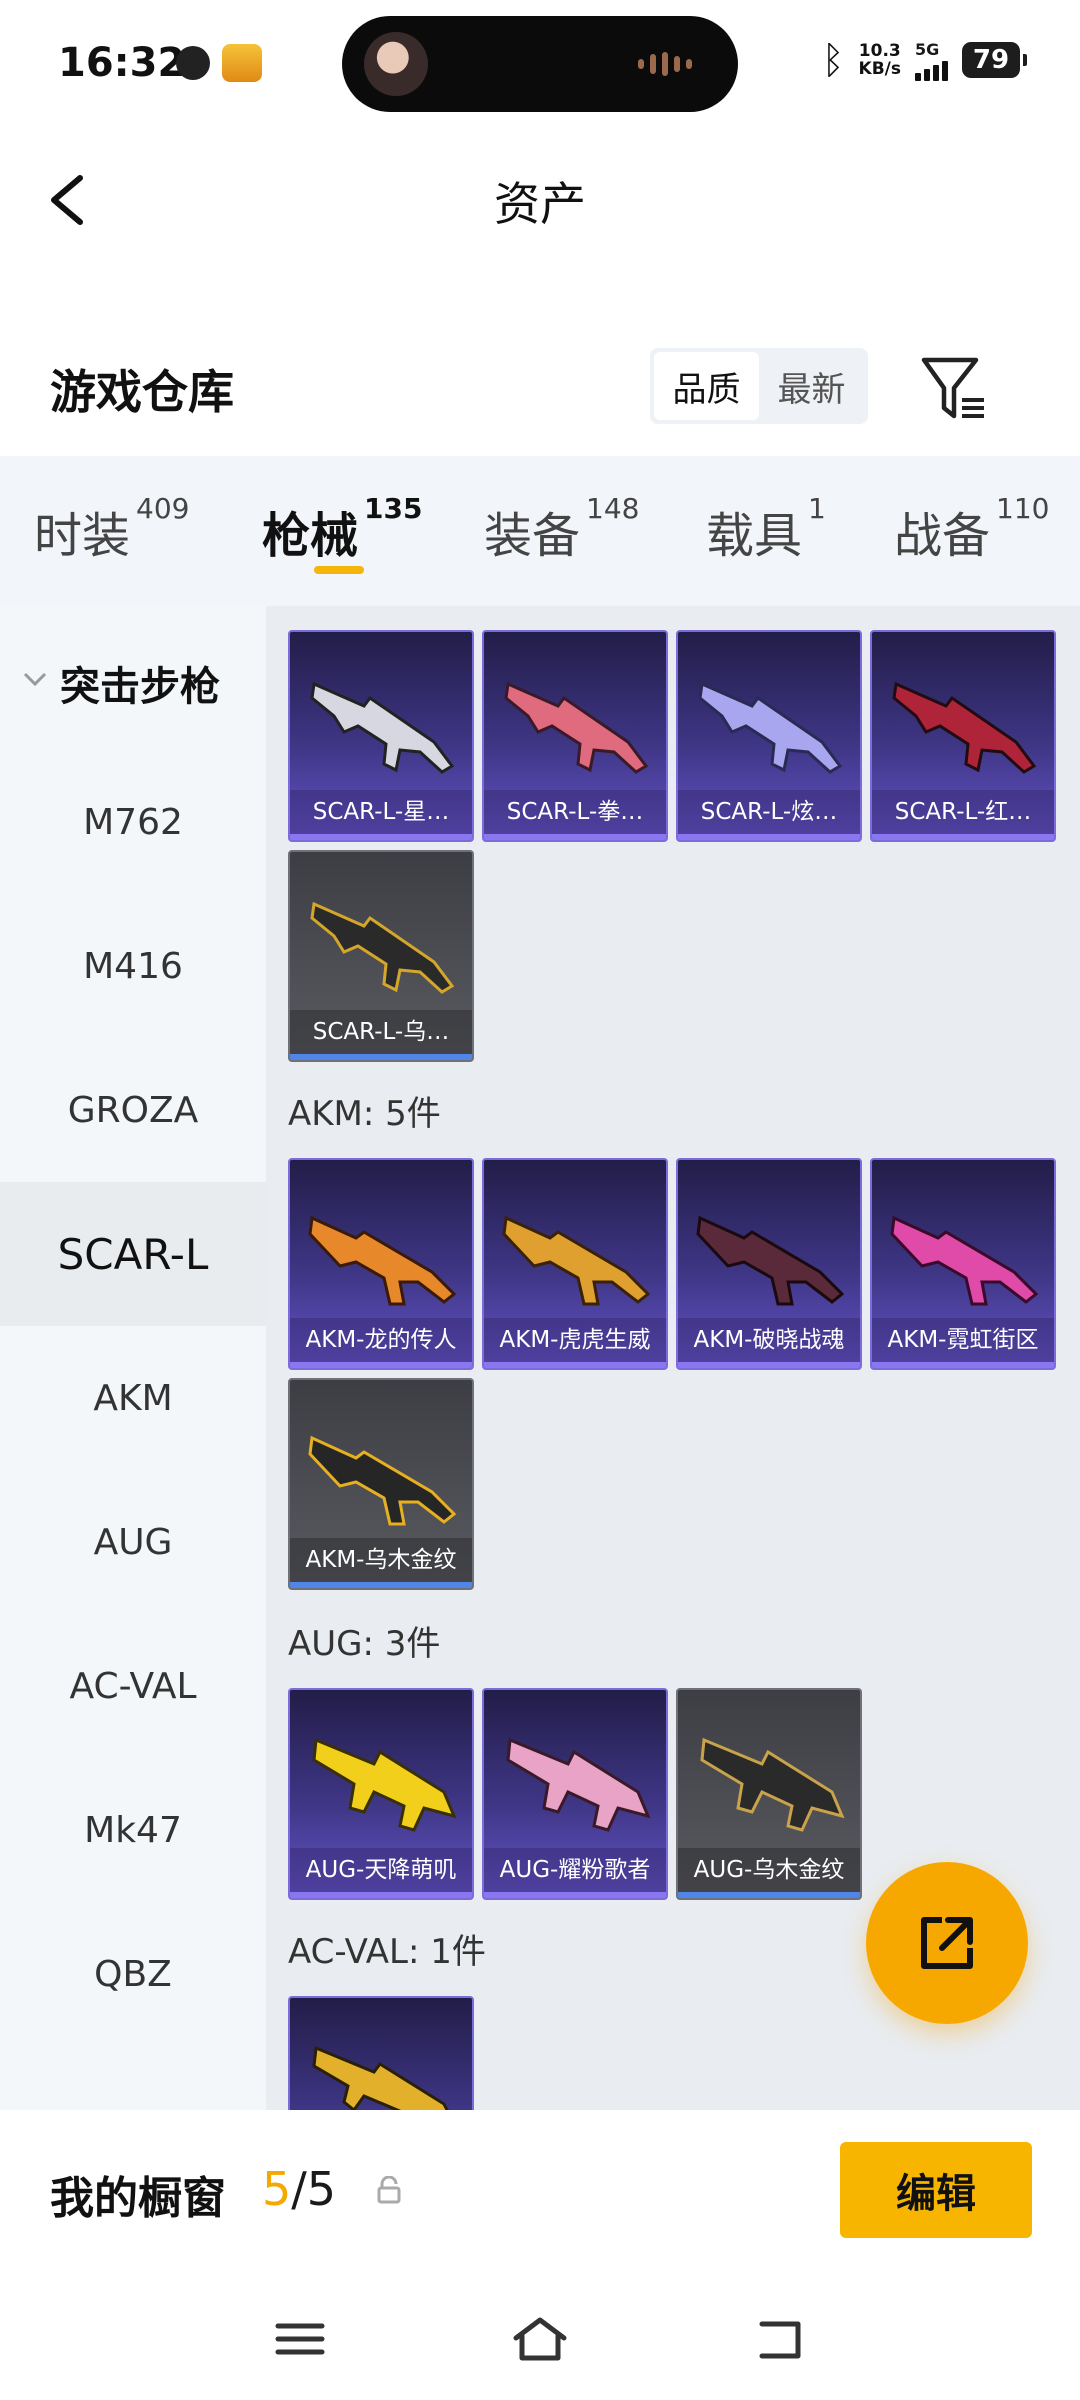 The image size is (1080, 2400). Describe the element at coordinates (163, 508) in the screenshot. I see `tab-count: 409` at that location.